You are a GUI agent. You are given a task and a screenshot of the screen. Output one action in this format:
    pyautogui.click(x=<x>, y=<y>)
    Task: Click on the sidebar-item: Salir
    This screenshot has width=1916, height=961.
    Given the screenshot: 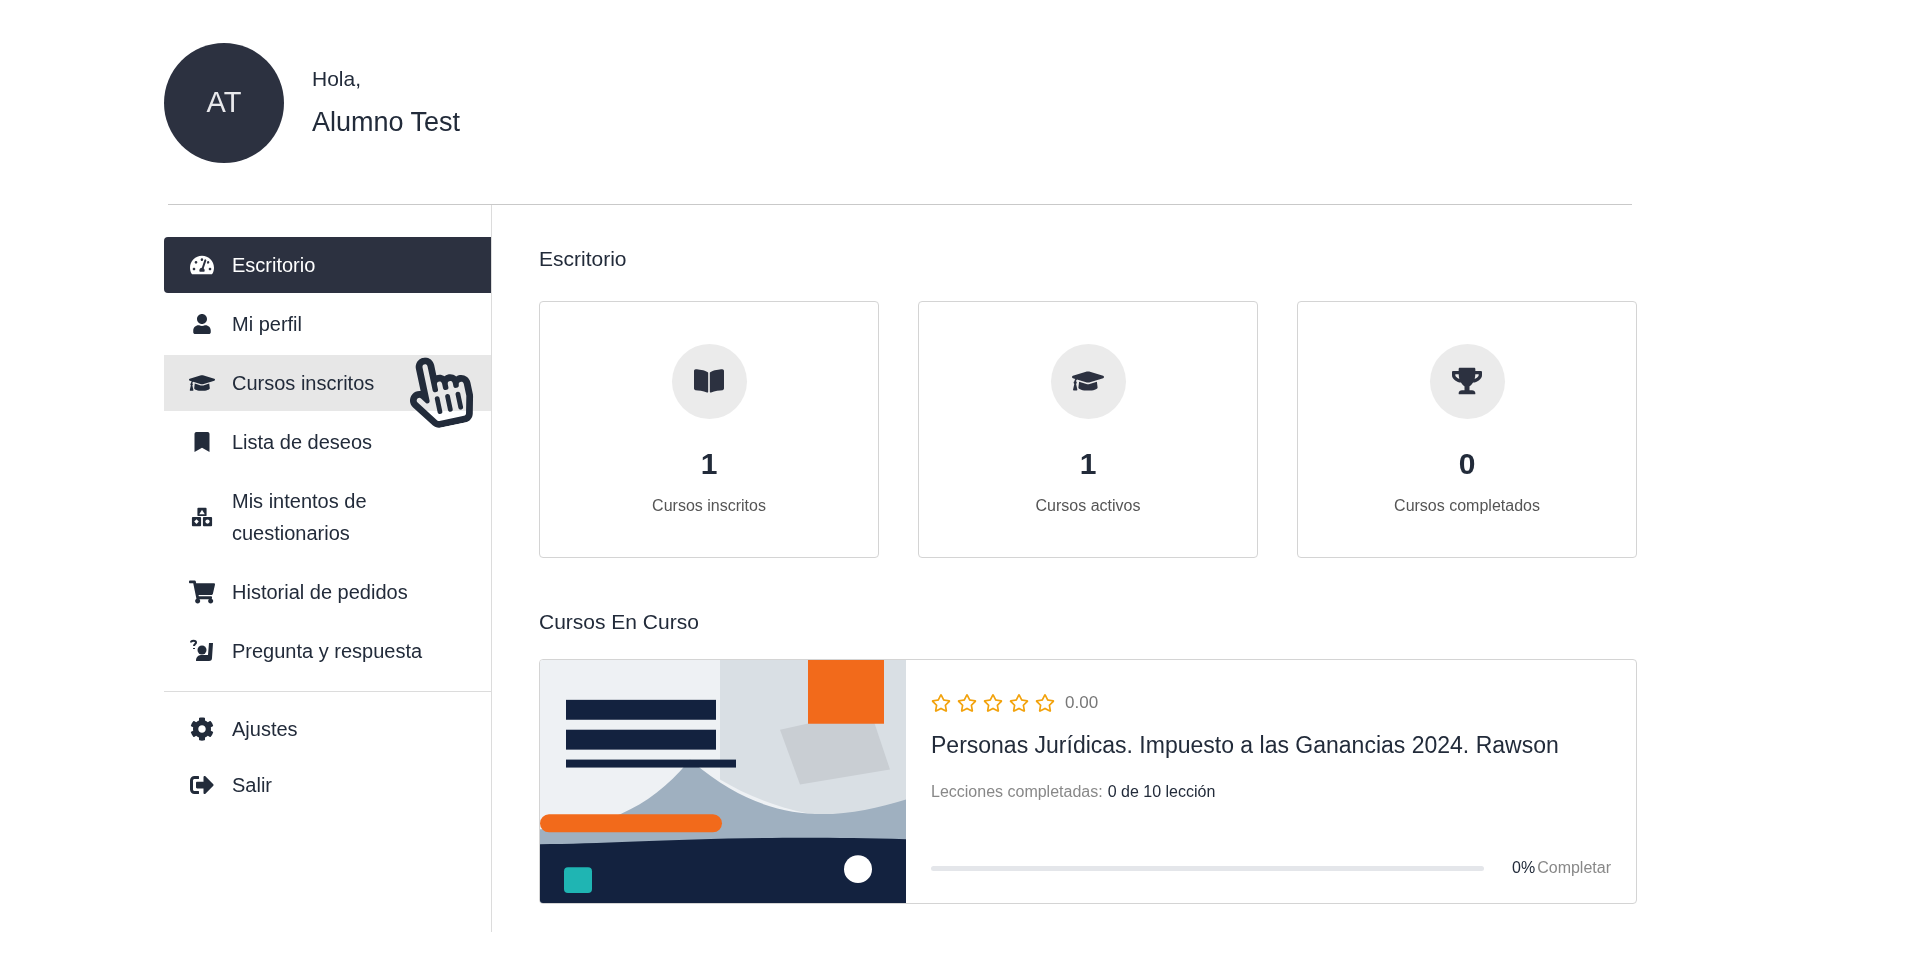 What is the action you would take?
    pyautogui.click(x=327, y=785)
    